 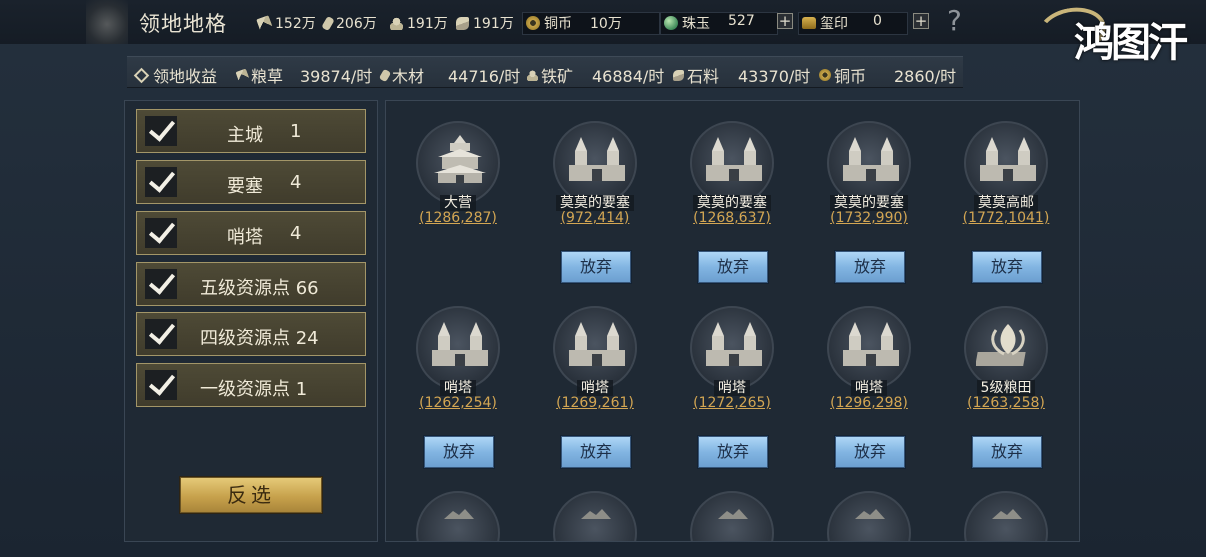 What do you see at coordinates (356, 24) in the screenshot?
I see `wood-amount: 206万` at bounding box center [356, 24].